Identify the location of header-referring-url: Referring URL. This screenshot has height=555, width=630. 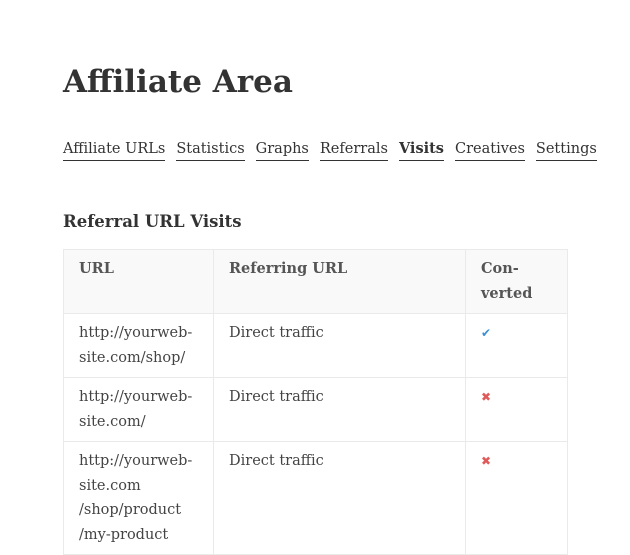
(339, 281).